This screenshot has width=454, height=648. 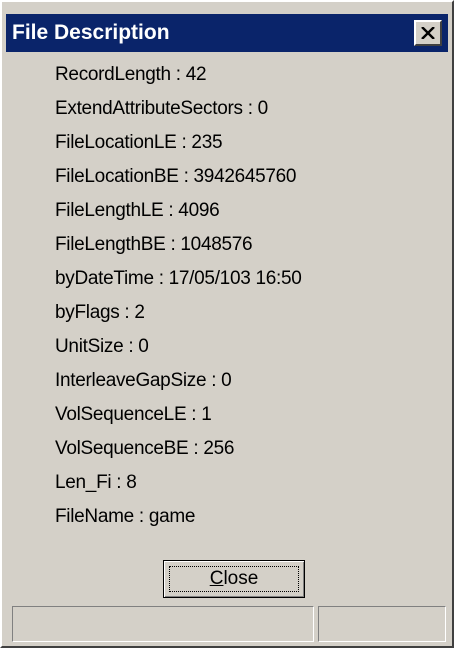 What do you see at coordinates (161, 108) in the screenshot?
I see `field-extend-attribute-sectors: ExtendAttributeSectors : 0` at bounding box center [161, 108].